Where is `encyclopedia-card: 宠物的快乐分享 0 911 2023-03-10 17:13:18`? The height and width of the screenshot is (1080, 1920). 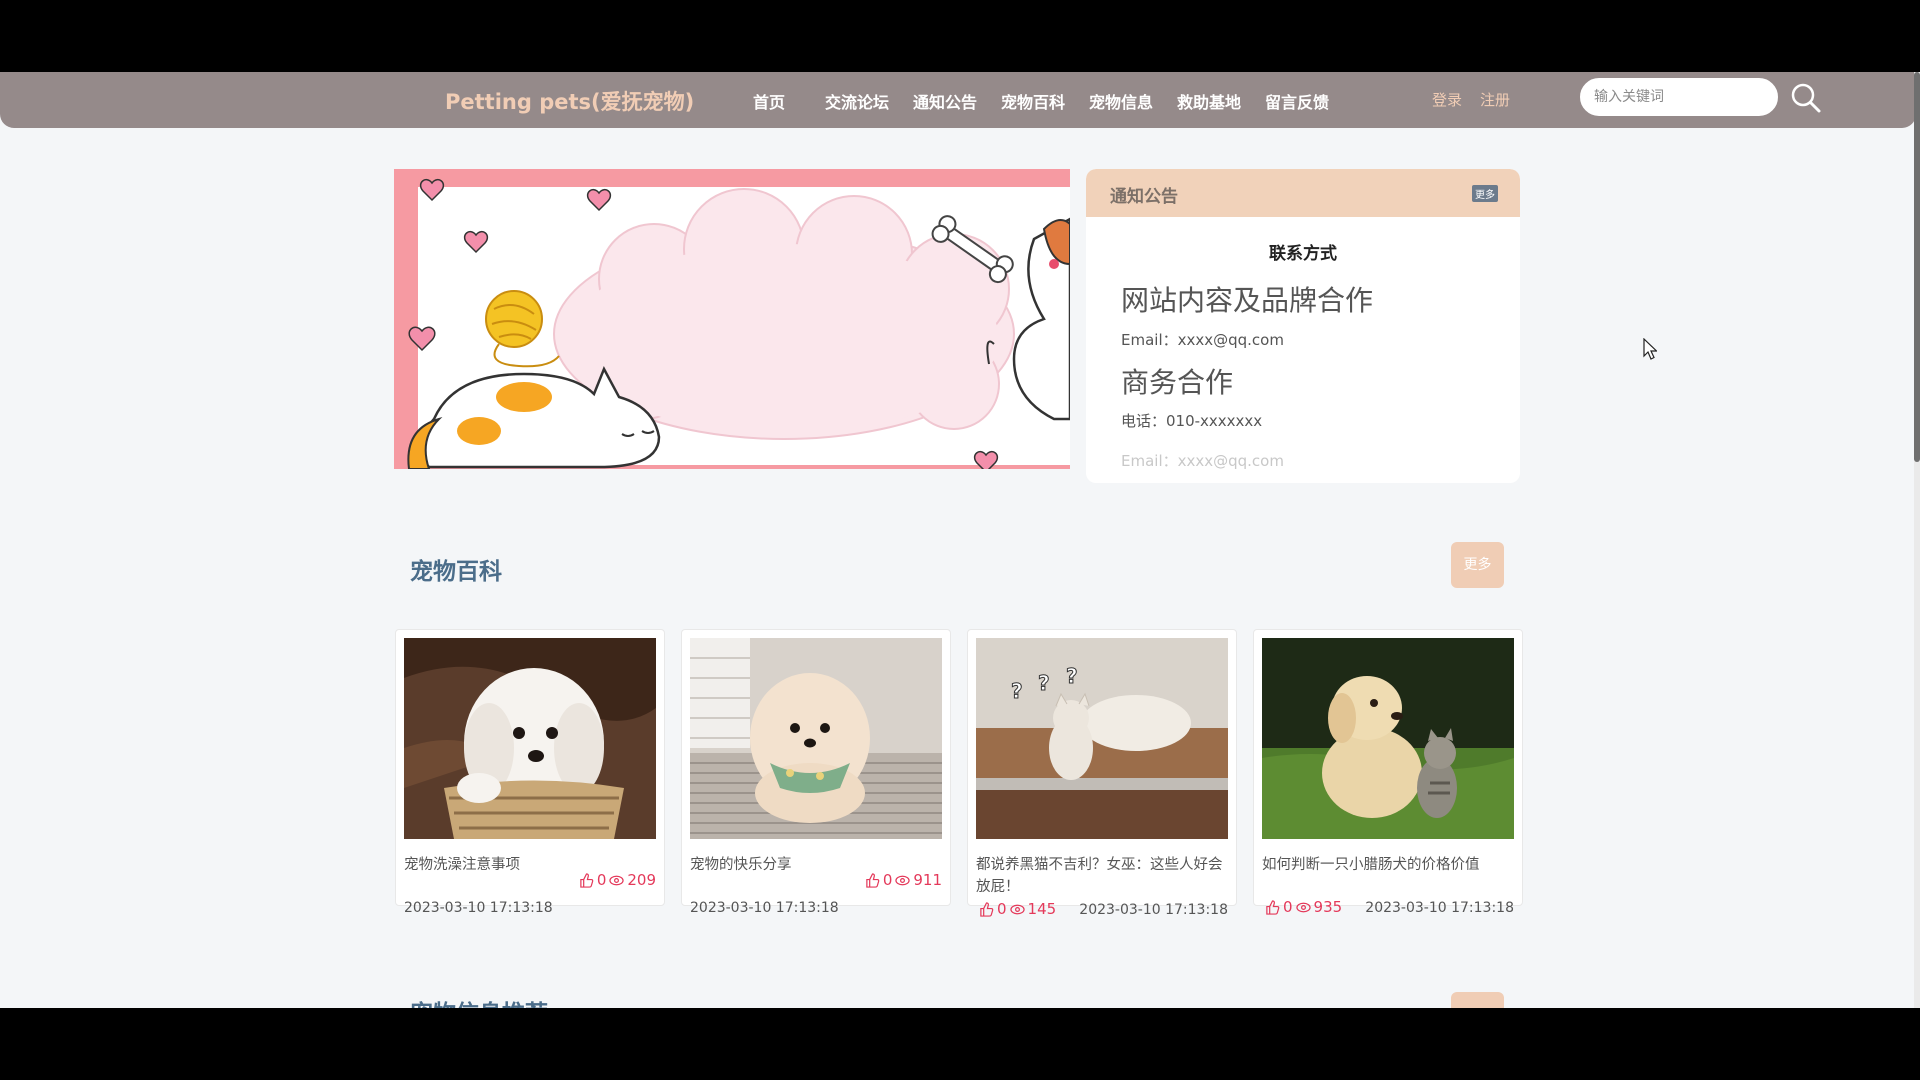 encyclopedia-card: 宠物的快乐分享 0 911 2023-03-10 17:13:18 is located at coordinates (816, 772).